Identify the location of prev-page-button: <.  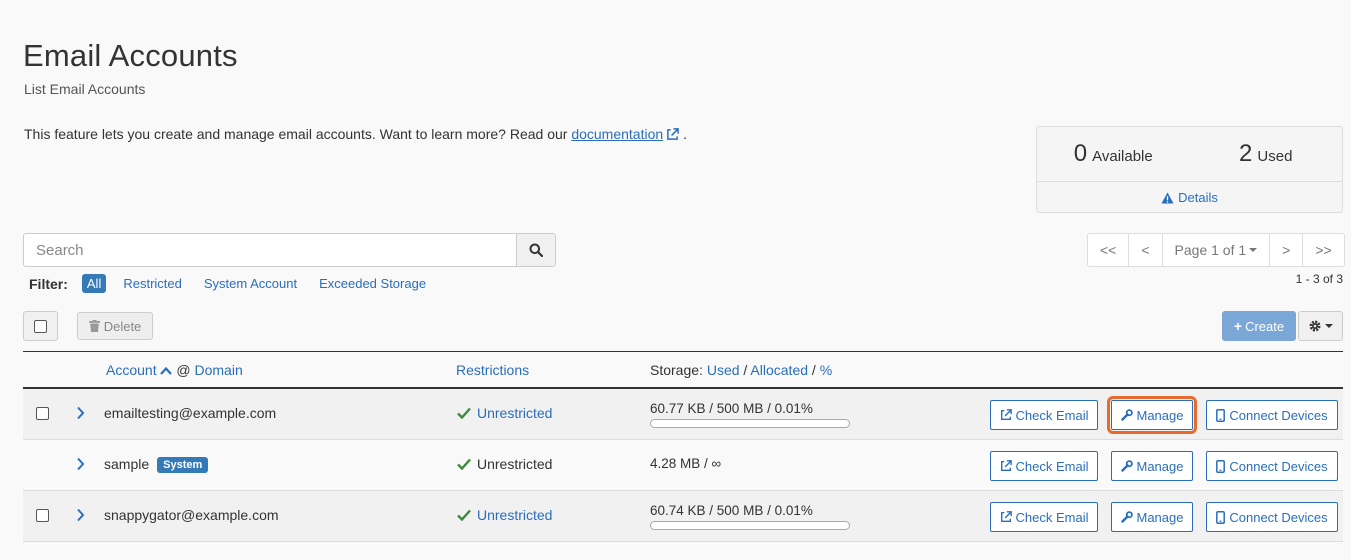
(1146, 250).